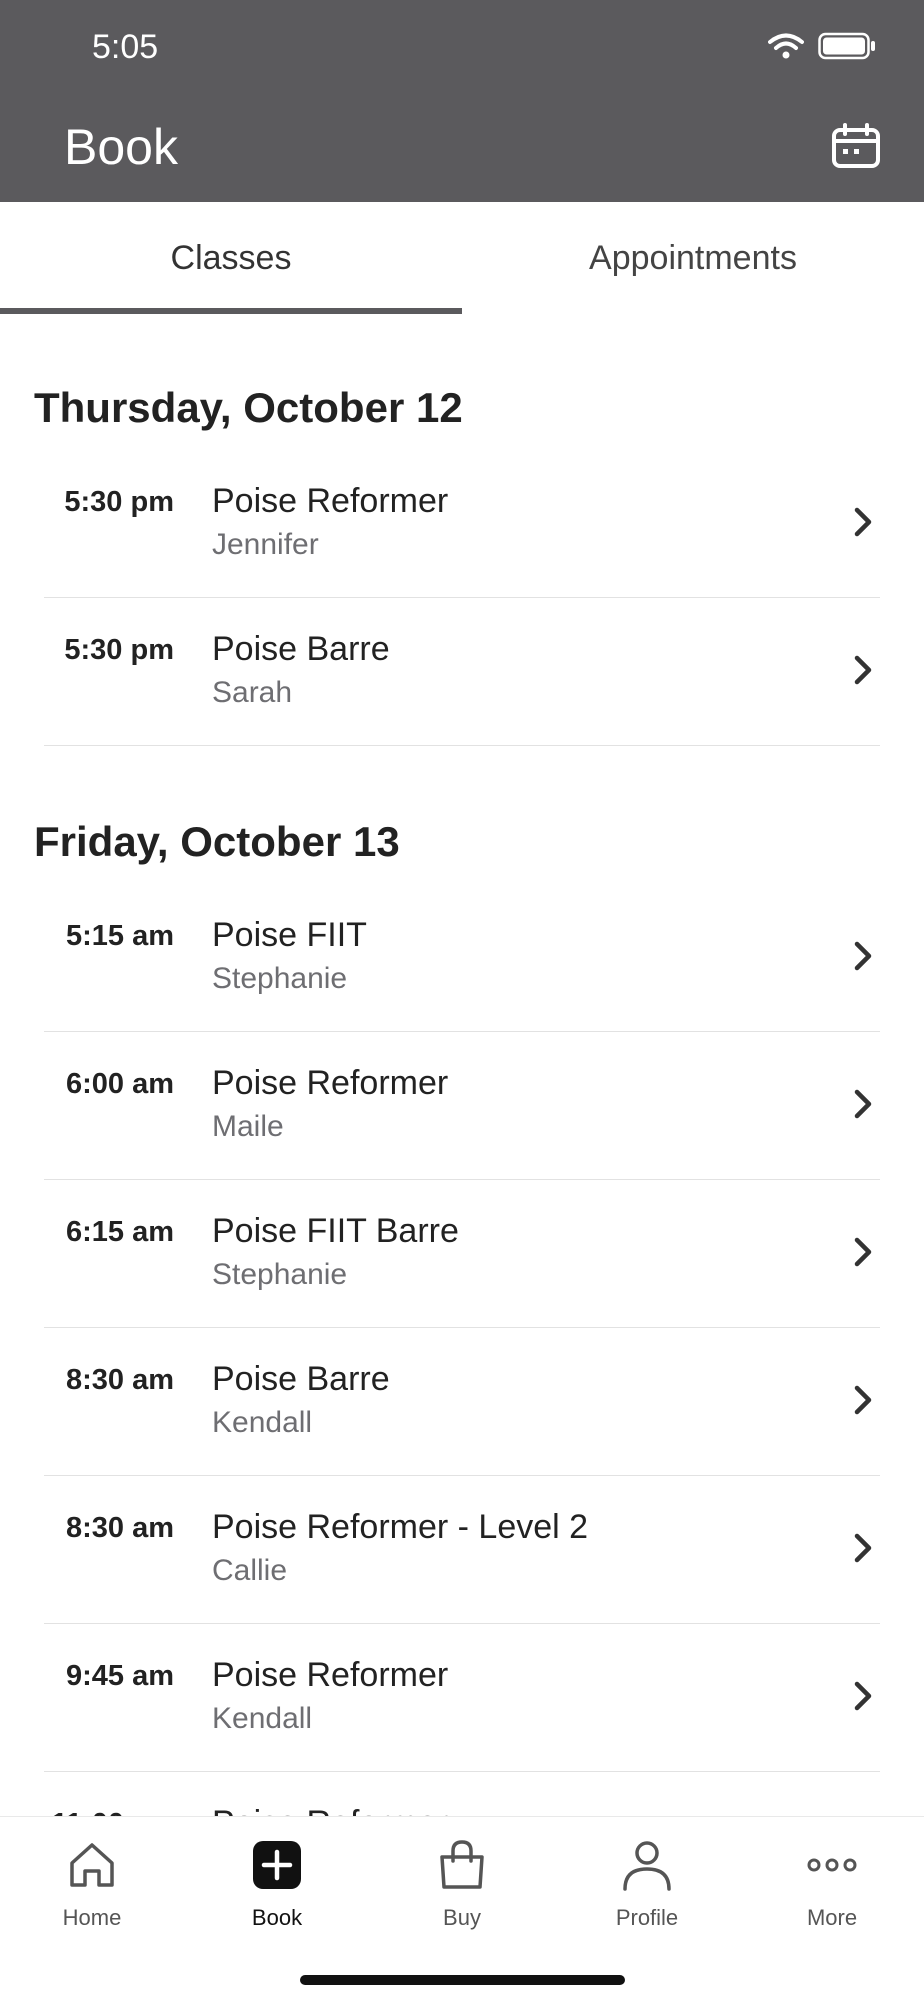 This screenshot has height=2000, width=924. What do you see at coordinates (462, 1550) in the screenshot?
I see `class-row: 8:30 am Poise Reformer - Level 2 Callie` at bounding box center [462, 1550].